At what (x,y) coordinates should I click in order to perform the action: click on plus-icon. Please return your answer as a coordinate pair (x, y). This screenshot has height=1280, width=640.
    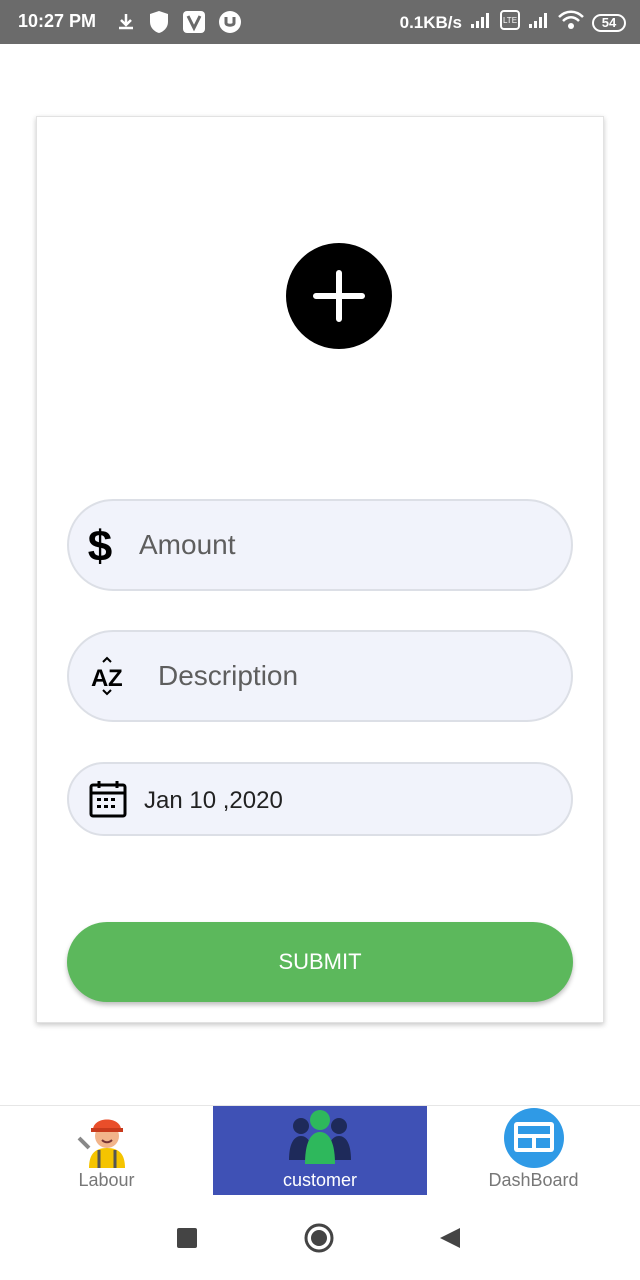
    Looking at the image, I should click on (339, 296).